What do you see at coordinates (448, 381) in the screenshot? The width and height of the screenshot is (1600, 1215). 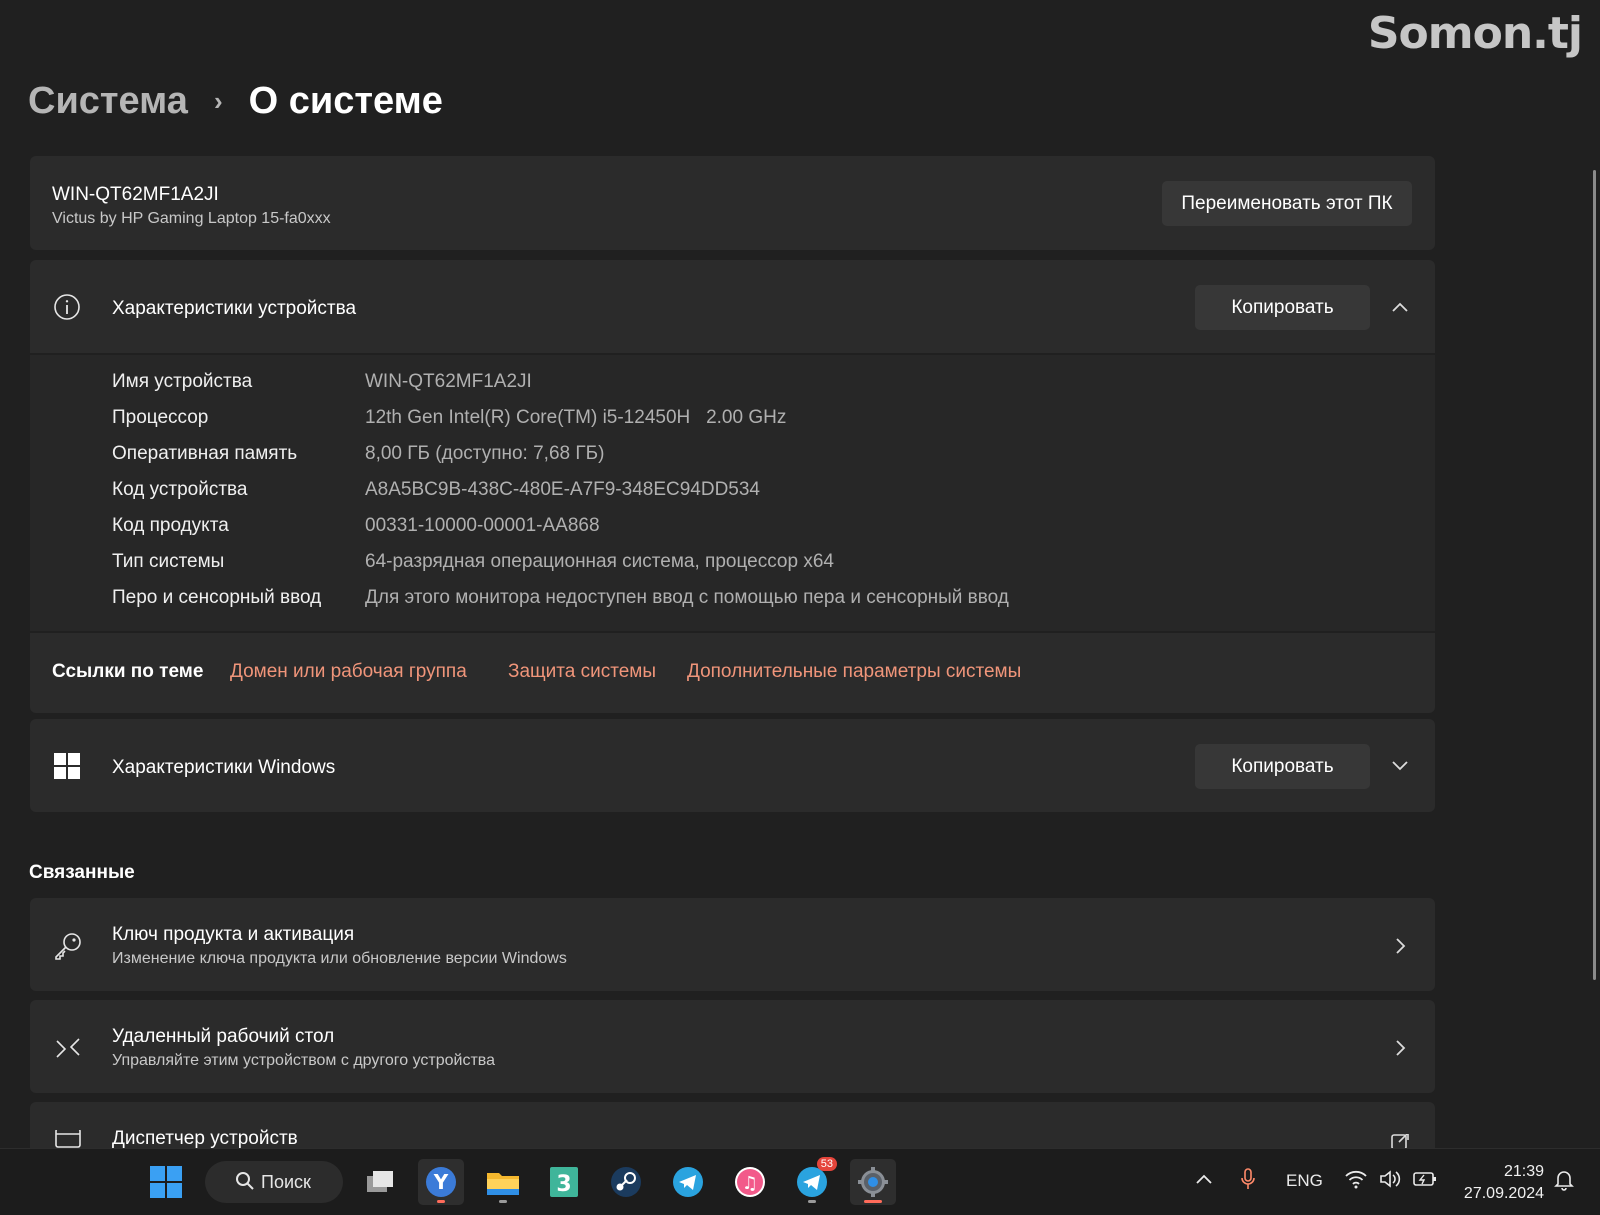 I see `spec-value: WIN-QT62MF1A2JI` at bounding box center [448, 381].